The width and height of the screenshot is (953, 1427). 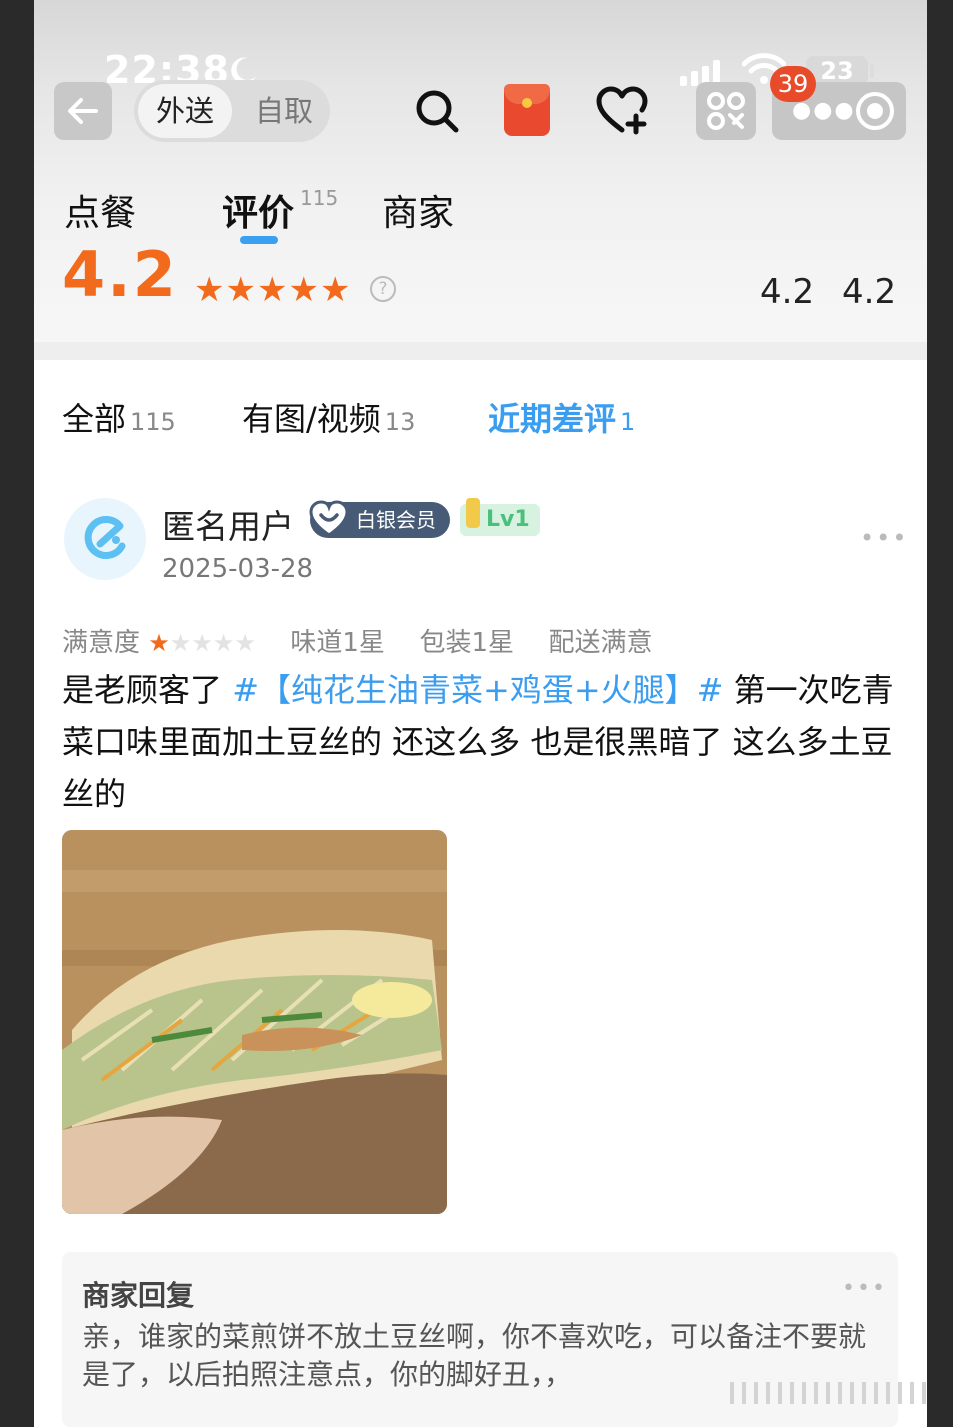 What do you see at coordinates (437, 111) in the screenshot?
I see `search-icon` at bounding box center [437, 111].